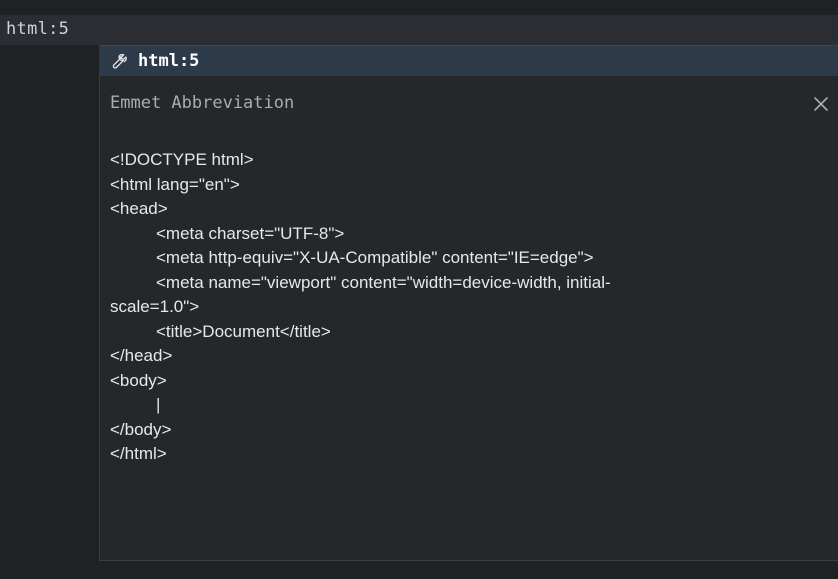  I want to click on details-title: Emmet Abbreviation, so click(202, 103).